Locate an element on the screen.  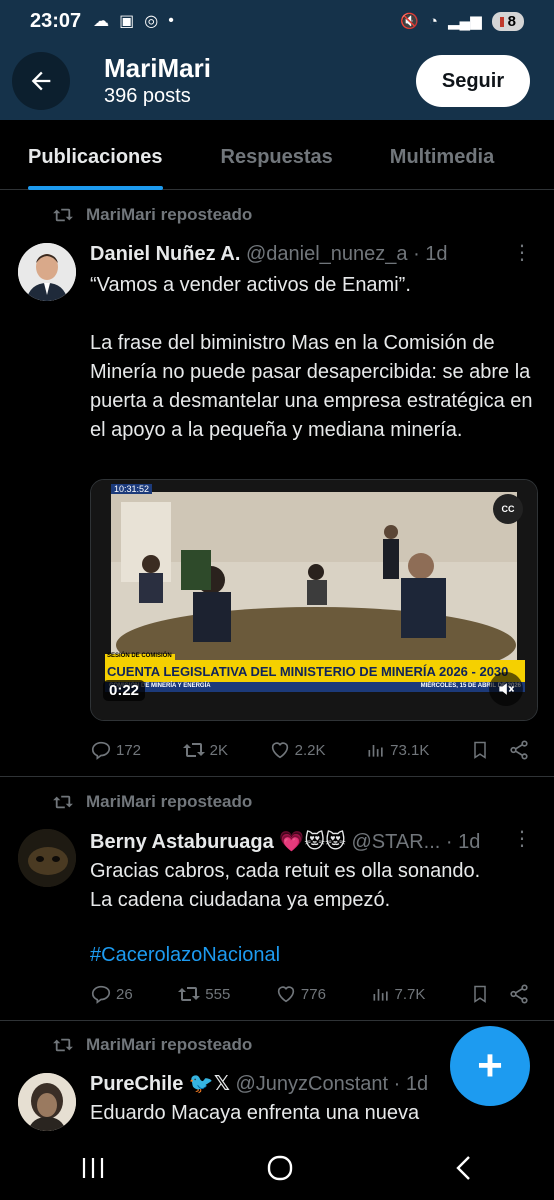
repost-button: 2K is located at coordinates (205, 750).